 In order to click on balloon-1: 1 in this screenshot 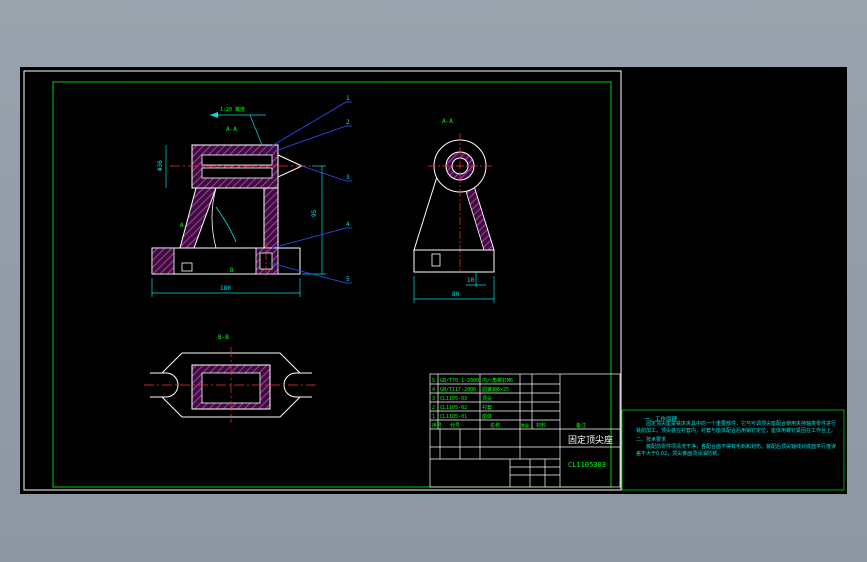, I will do `click(348, 98)`.